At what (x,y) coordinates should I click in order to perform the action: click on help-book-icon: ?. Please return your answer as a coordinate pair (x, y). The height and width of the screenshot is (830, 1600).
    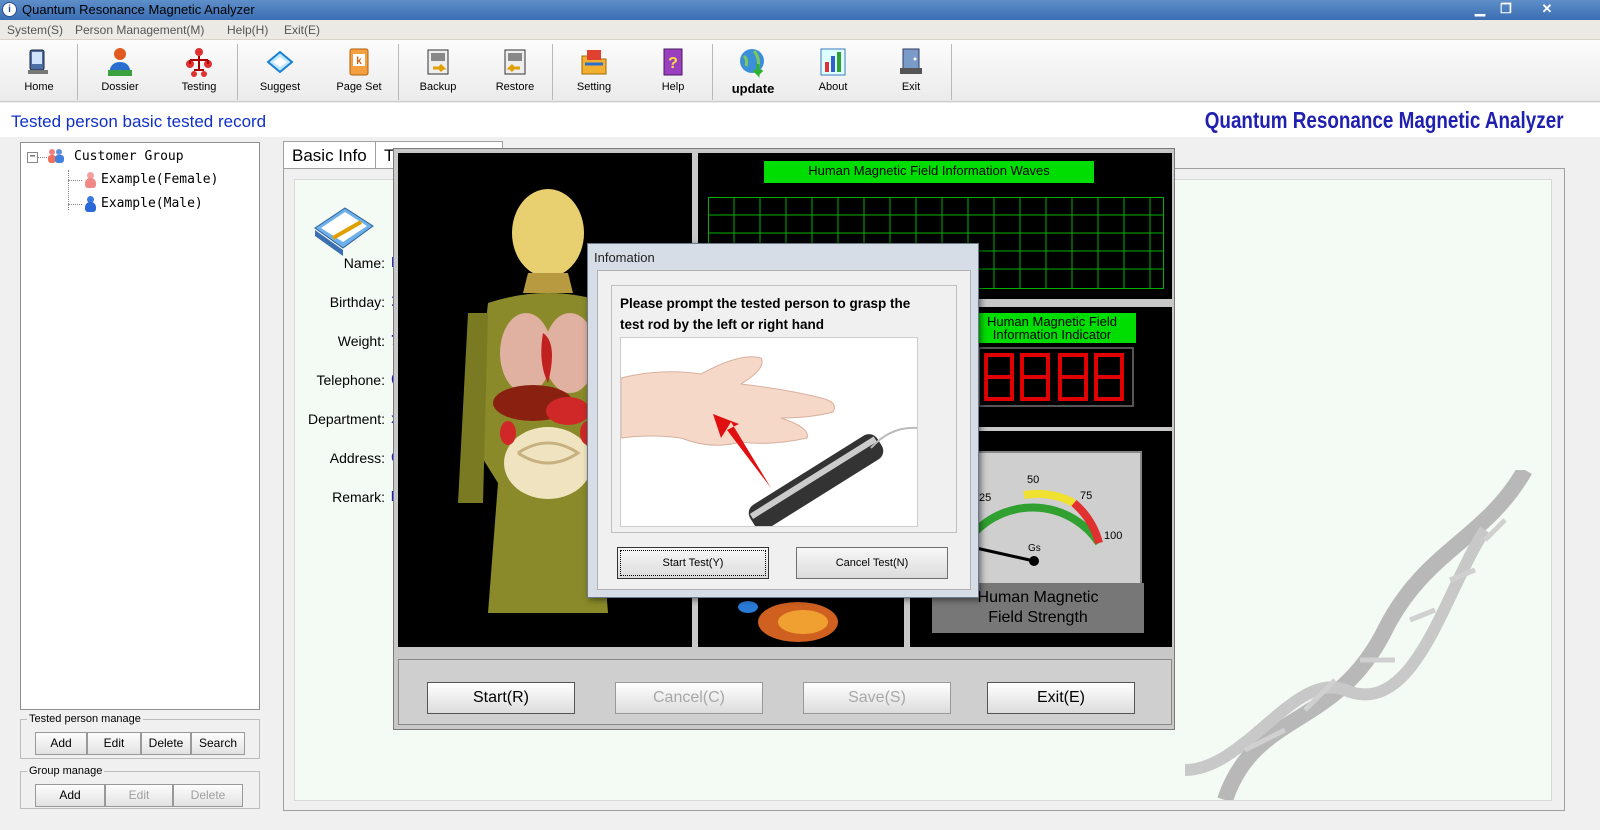
    Looking at the image, I should click on (673, 62).